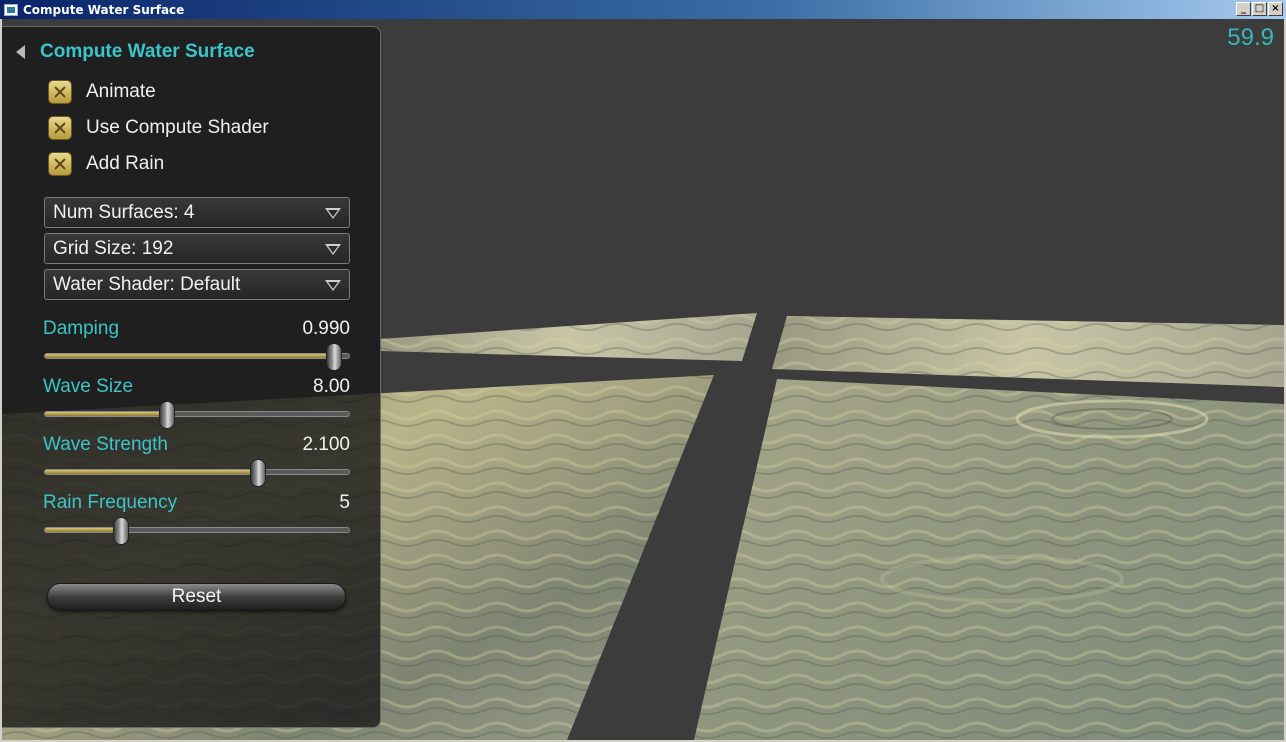 The image size is (1286, 742). I want to click on damping-slider, so click(197, 357).